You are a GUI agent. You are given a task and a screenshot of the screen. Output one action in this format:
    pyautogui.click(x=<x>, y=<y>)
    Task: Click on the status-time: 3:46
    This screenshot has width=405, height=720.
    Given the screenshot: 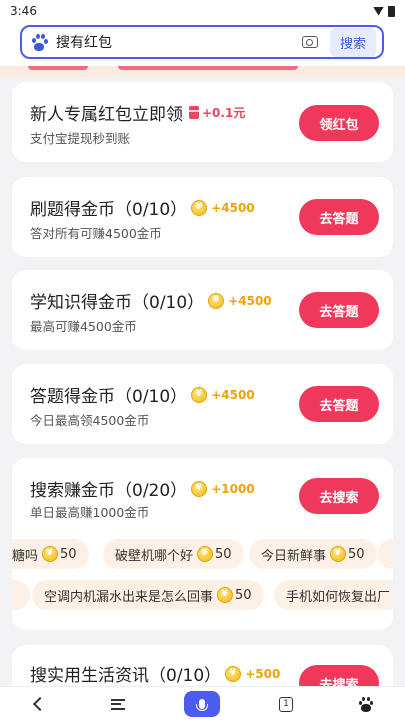 What is the action you would take?
    pyautogui.click(x=23, y=11)
    